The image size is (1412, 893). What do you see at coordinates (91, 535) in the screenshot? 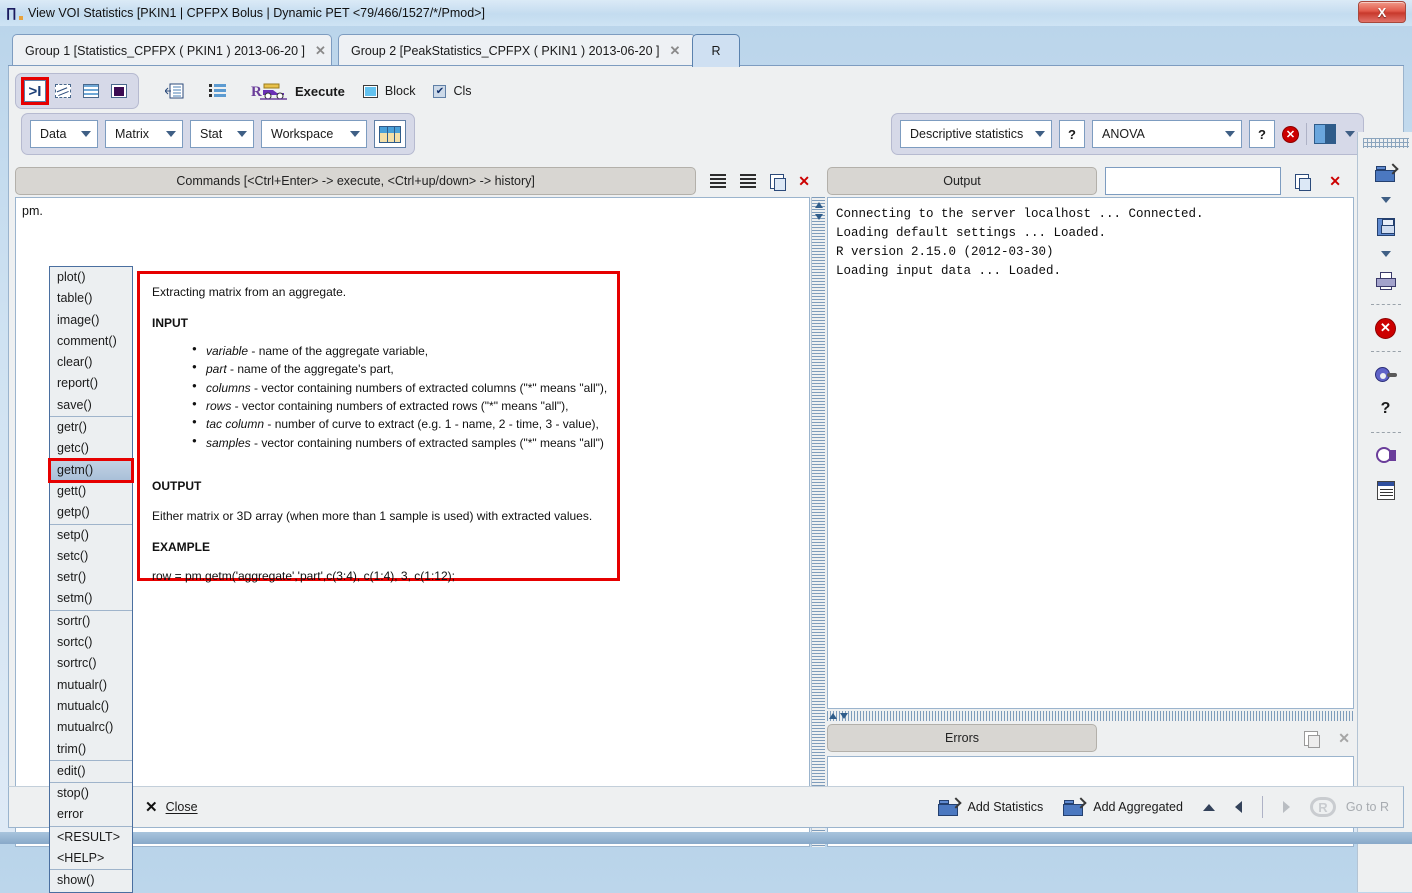
I see `autocomplete-item: setp()` at bounding box center [91, 535].